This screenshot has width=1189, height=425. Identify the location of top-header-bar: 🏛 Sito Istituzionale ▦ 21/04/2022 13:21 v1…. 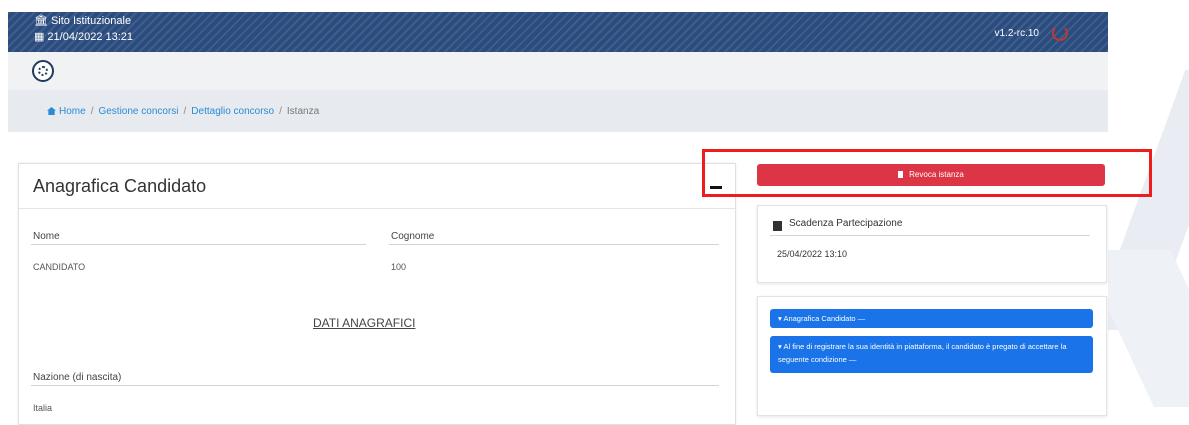
(558, 32).